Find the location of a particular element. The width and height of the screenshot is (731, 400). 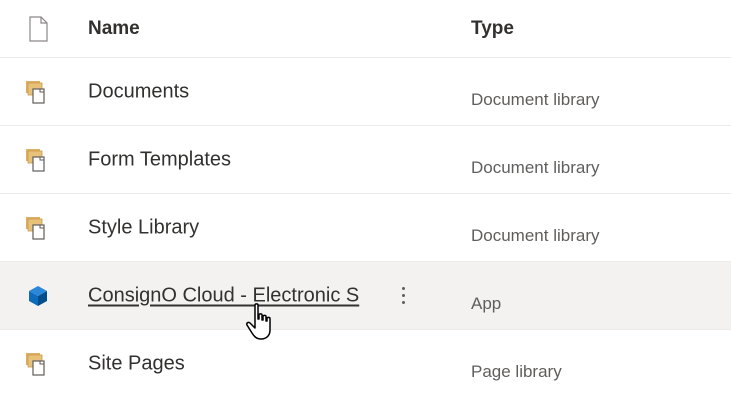

item-name-link: ConsignO Cloud - Electronic S is located at coordinates (234, 295).